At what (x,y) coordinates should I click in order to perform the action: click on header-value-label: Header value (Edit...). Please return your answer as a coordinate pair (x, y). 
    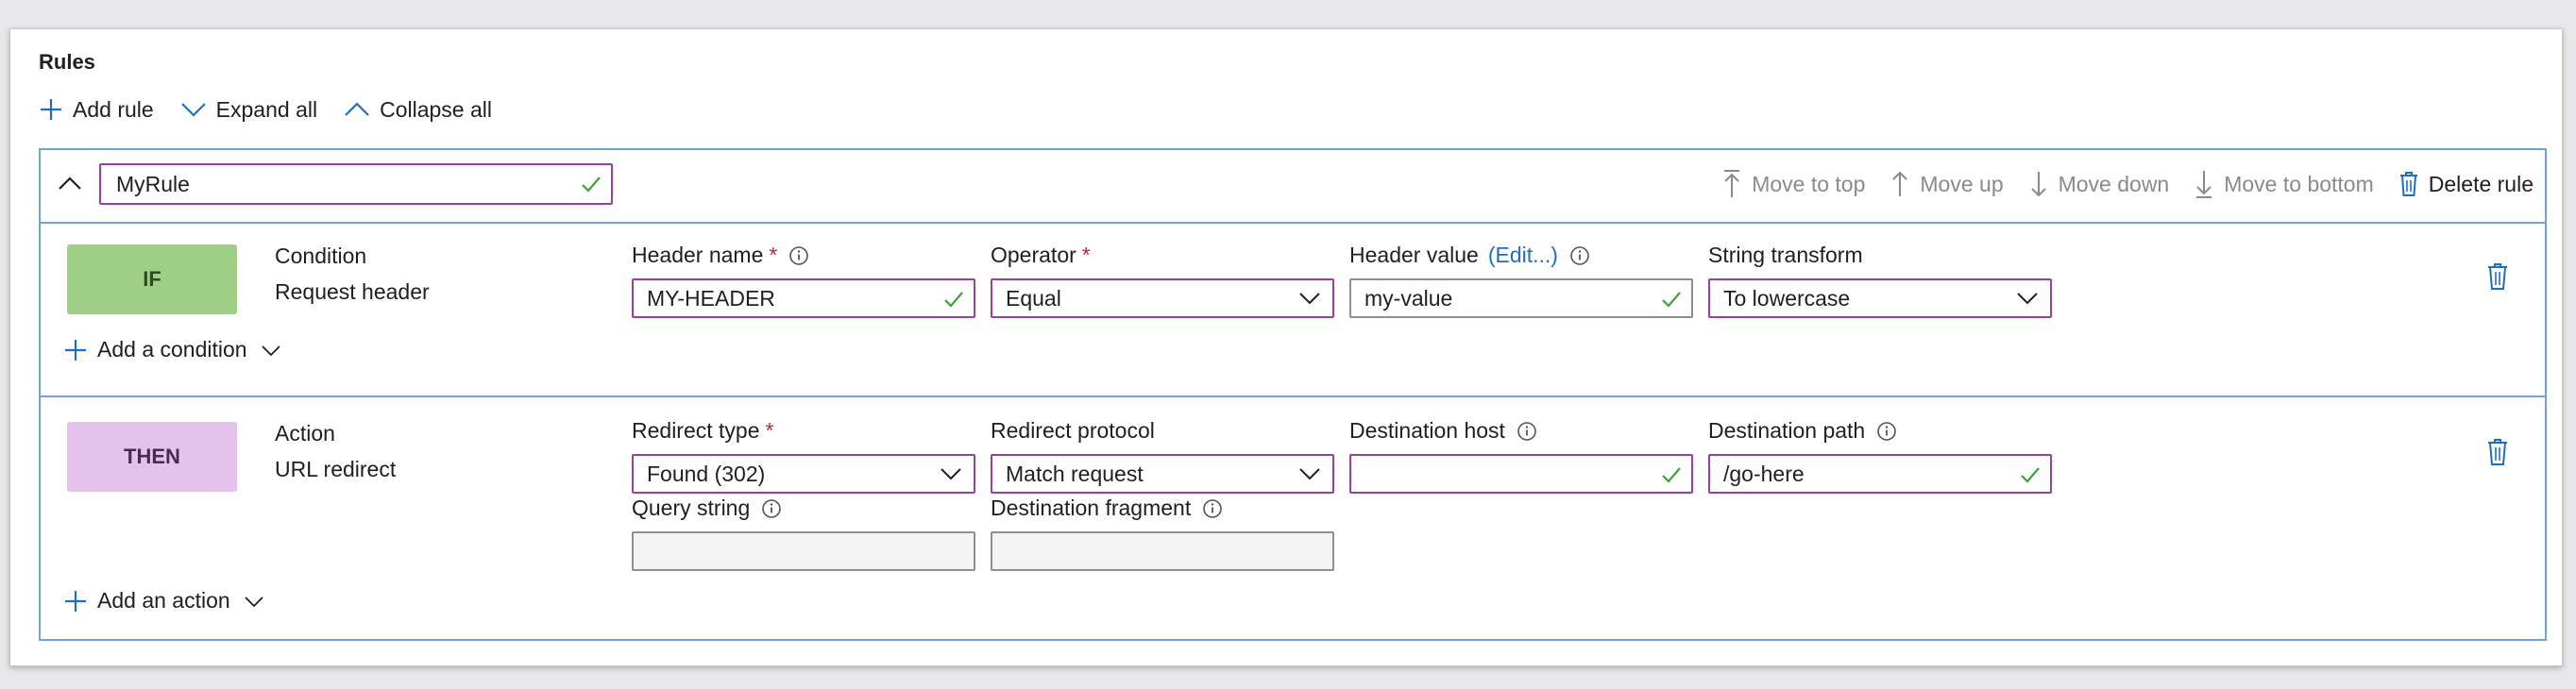
    Looking at the image, I should click on (1469, 255).